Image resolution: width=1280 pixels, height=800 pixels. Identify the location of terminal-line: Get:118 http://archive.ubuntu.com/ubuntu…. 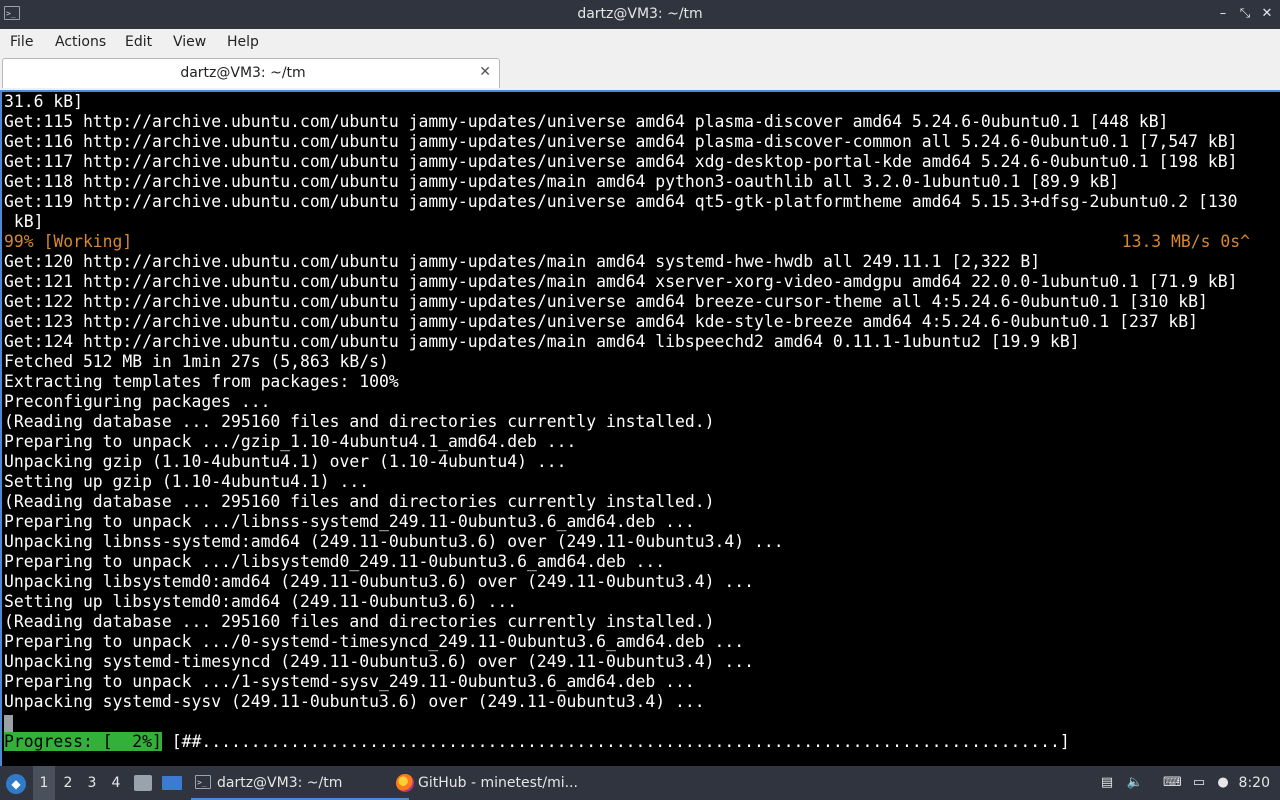
(562, 181).